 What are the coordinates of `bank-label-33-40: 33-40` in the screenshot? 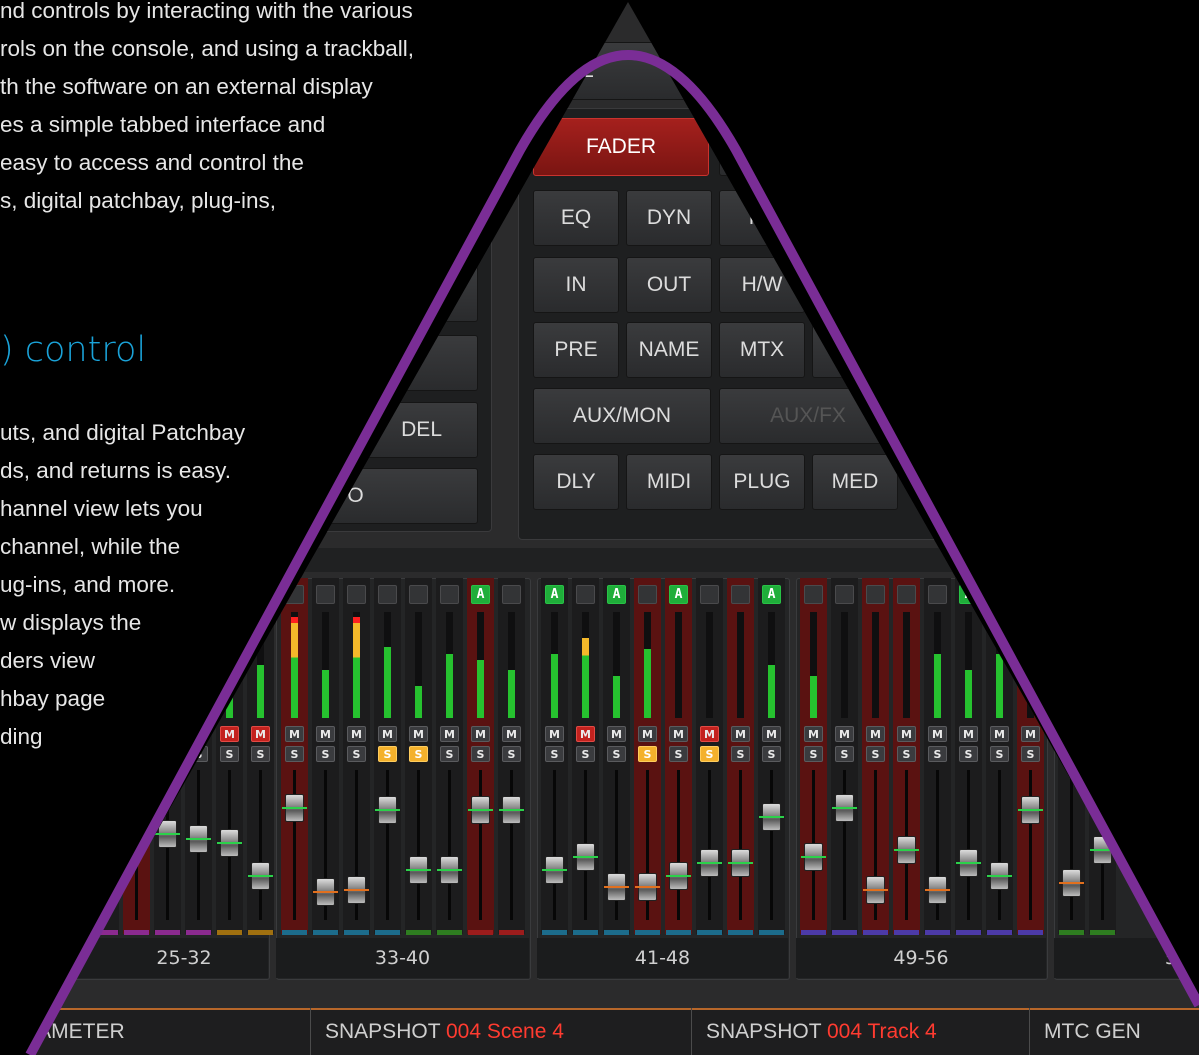 It's located at (402, 958).